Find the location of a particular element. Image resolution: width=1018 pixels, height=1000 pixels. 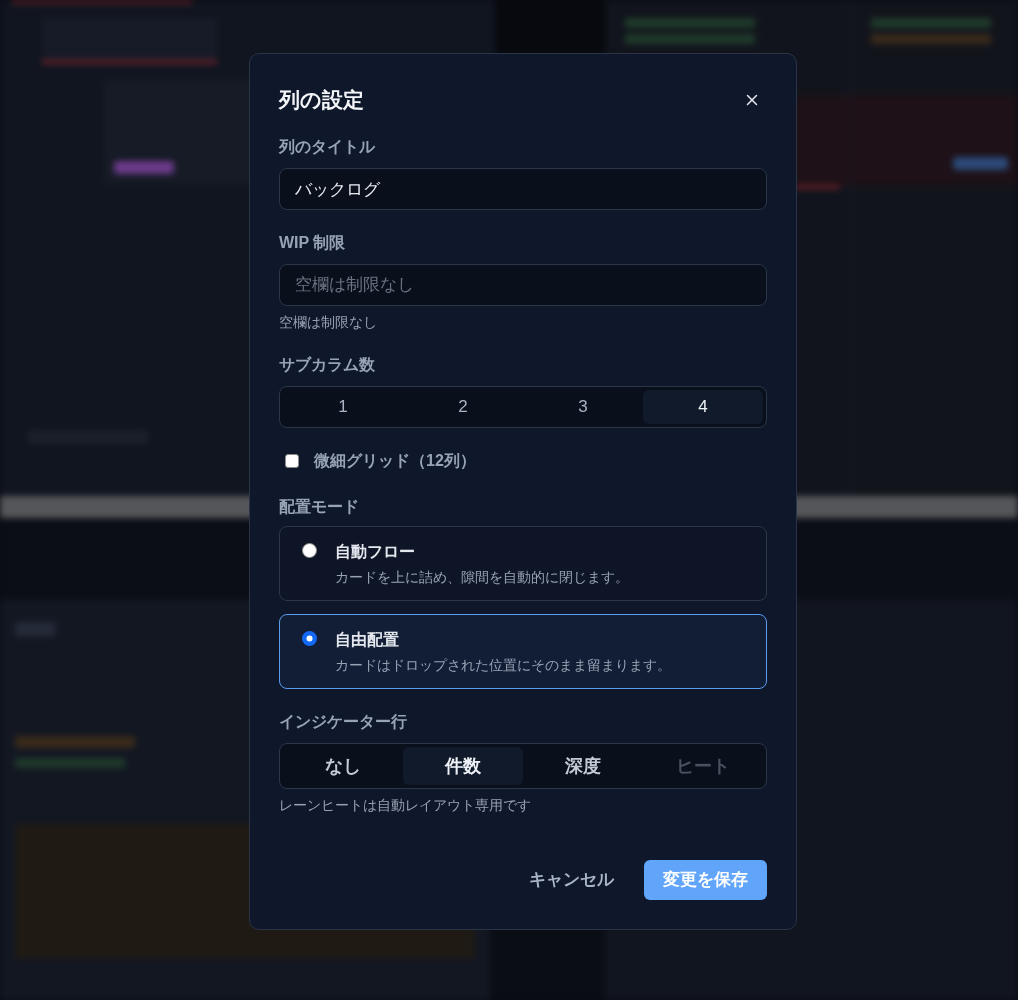

checkbox-label: 微細グリッド（12列） is located at coordinates (395, 461).